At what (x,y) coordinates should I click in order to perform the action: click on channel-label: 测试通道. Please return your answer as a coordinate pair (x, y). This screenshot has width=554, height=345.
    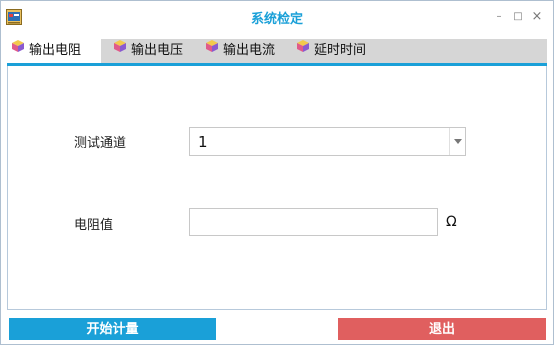
    Looking at the image, I should click on (100, 143).